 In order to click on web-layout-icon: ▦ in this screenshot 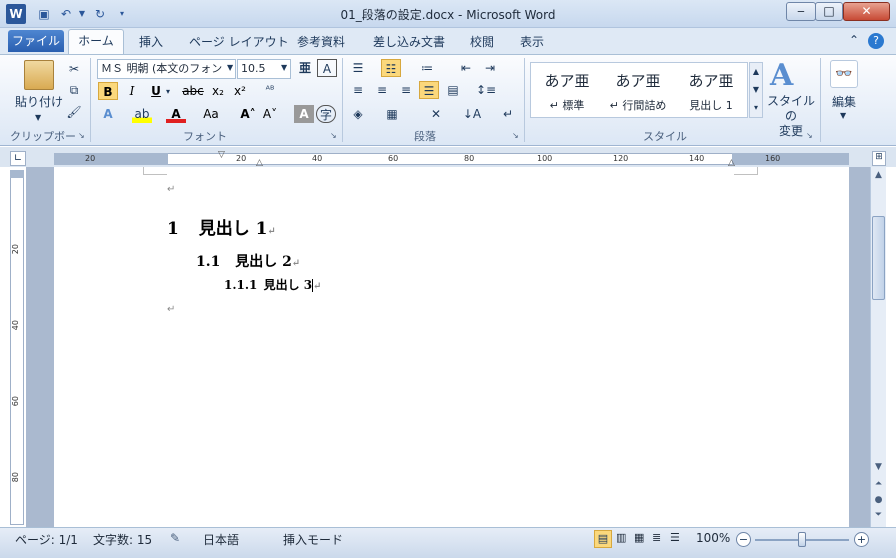, I will do `click(639, 537)`.